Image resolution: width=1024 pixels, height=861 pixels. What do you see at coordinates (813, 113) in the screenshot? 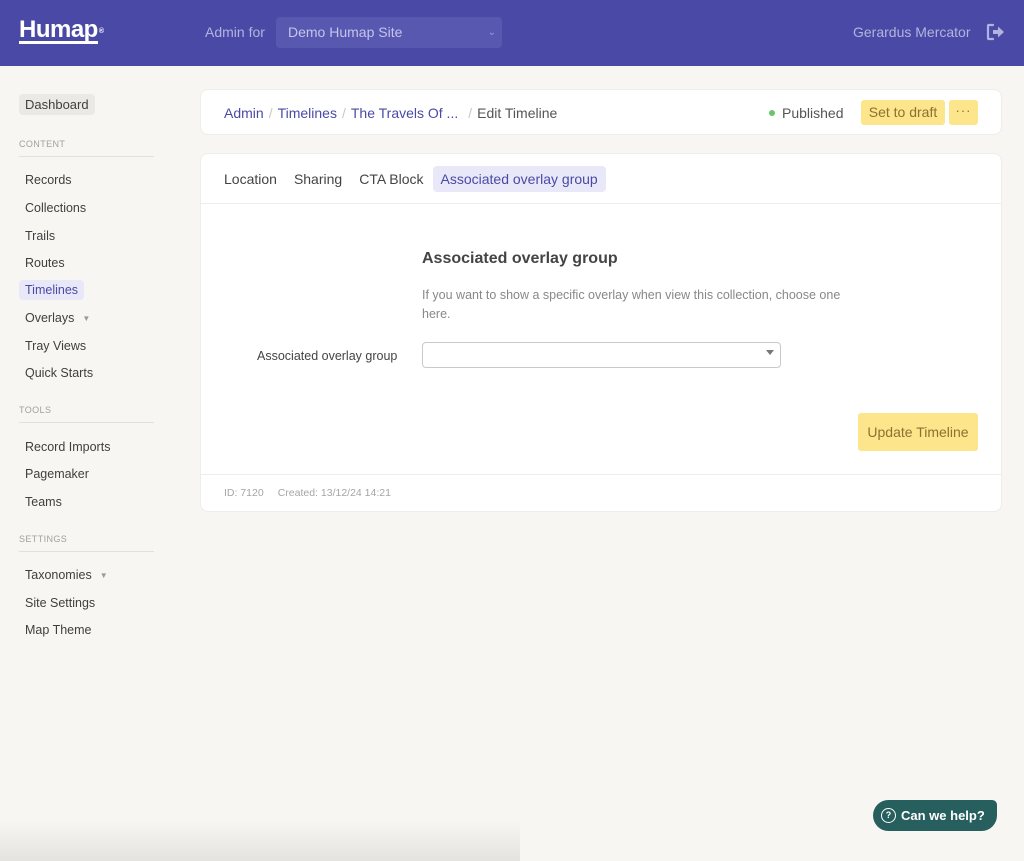
I see `status-label: Published` at bounding box center [813, 113].